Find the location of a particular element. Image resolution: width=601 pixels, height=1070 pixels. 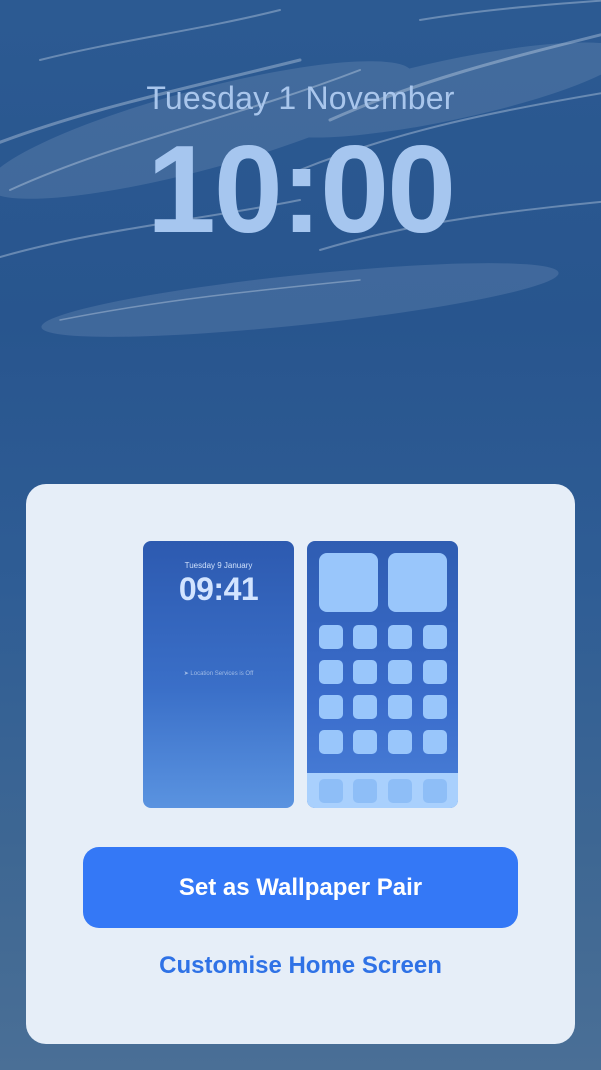

preview-location-note: ➤ Location Services is Off is located at coordinates (218, 673).